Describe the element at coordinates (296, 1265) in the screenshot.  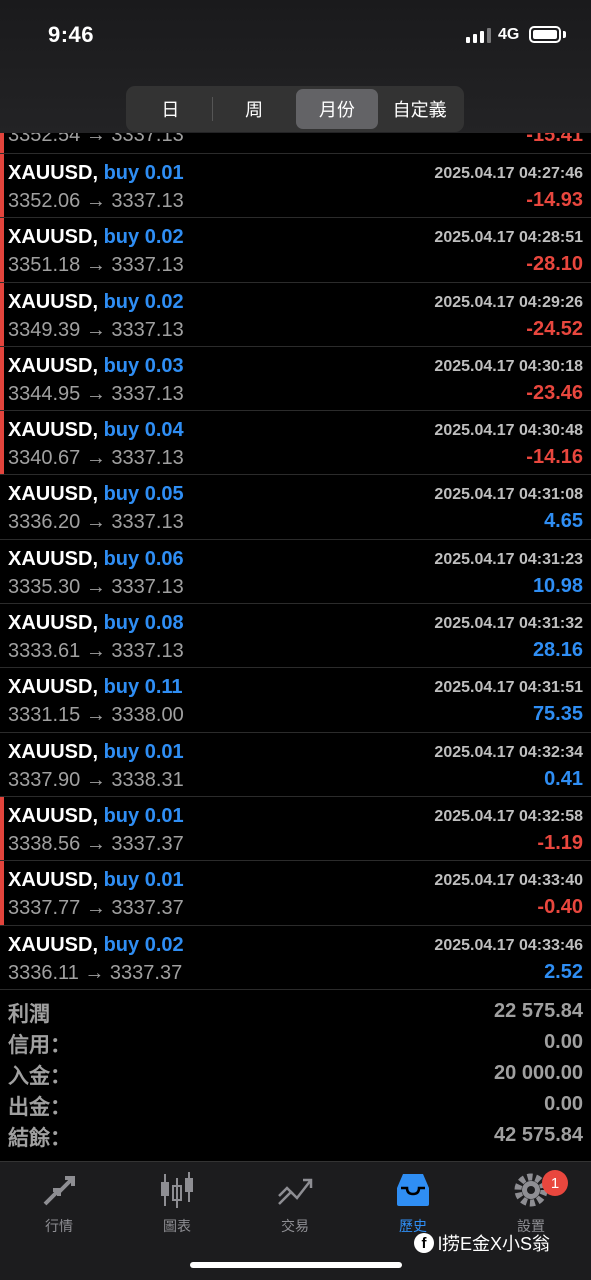
I see `home-indicator` at that location.